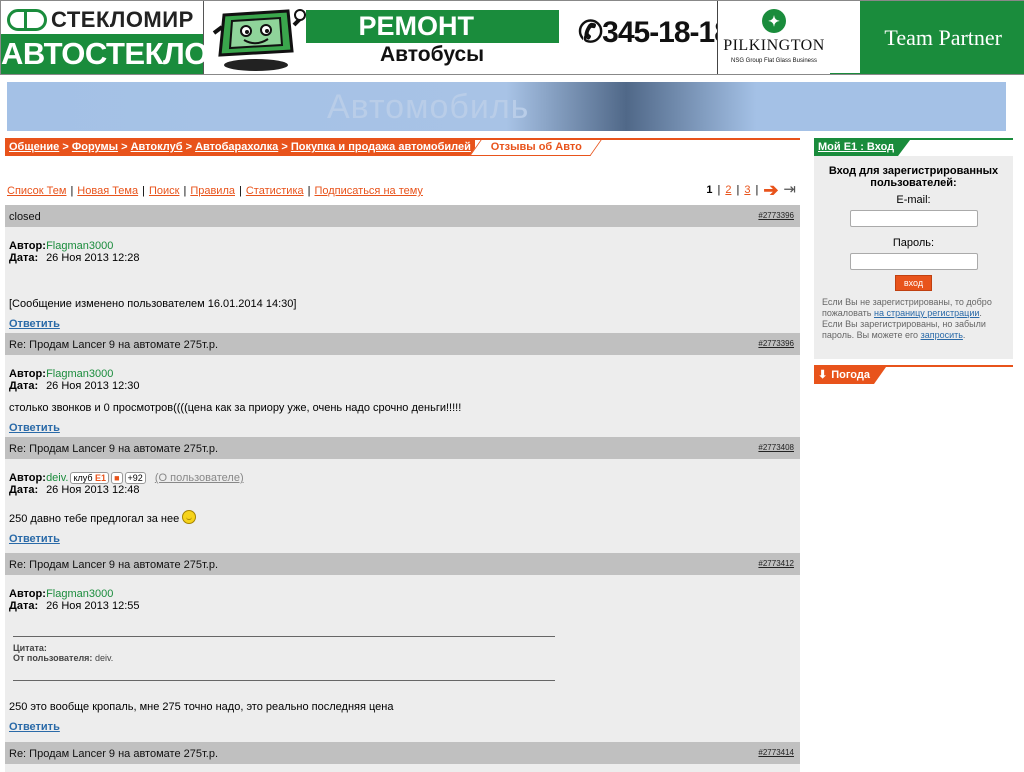 Image resolution: width=1024 pixels, height=772 pixels. What do you see at coordinates (590, 32) in the screenshot?
I see `phone-icon: ✆` at bounding box center [590, 32].